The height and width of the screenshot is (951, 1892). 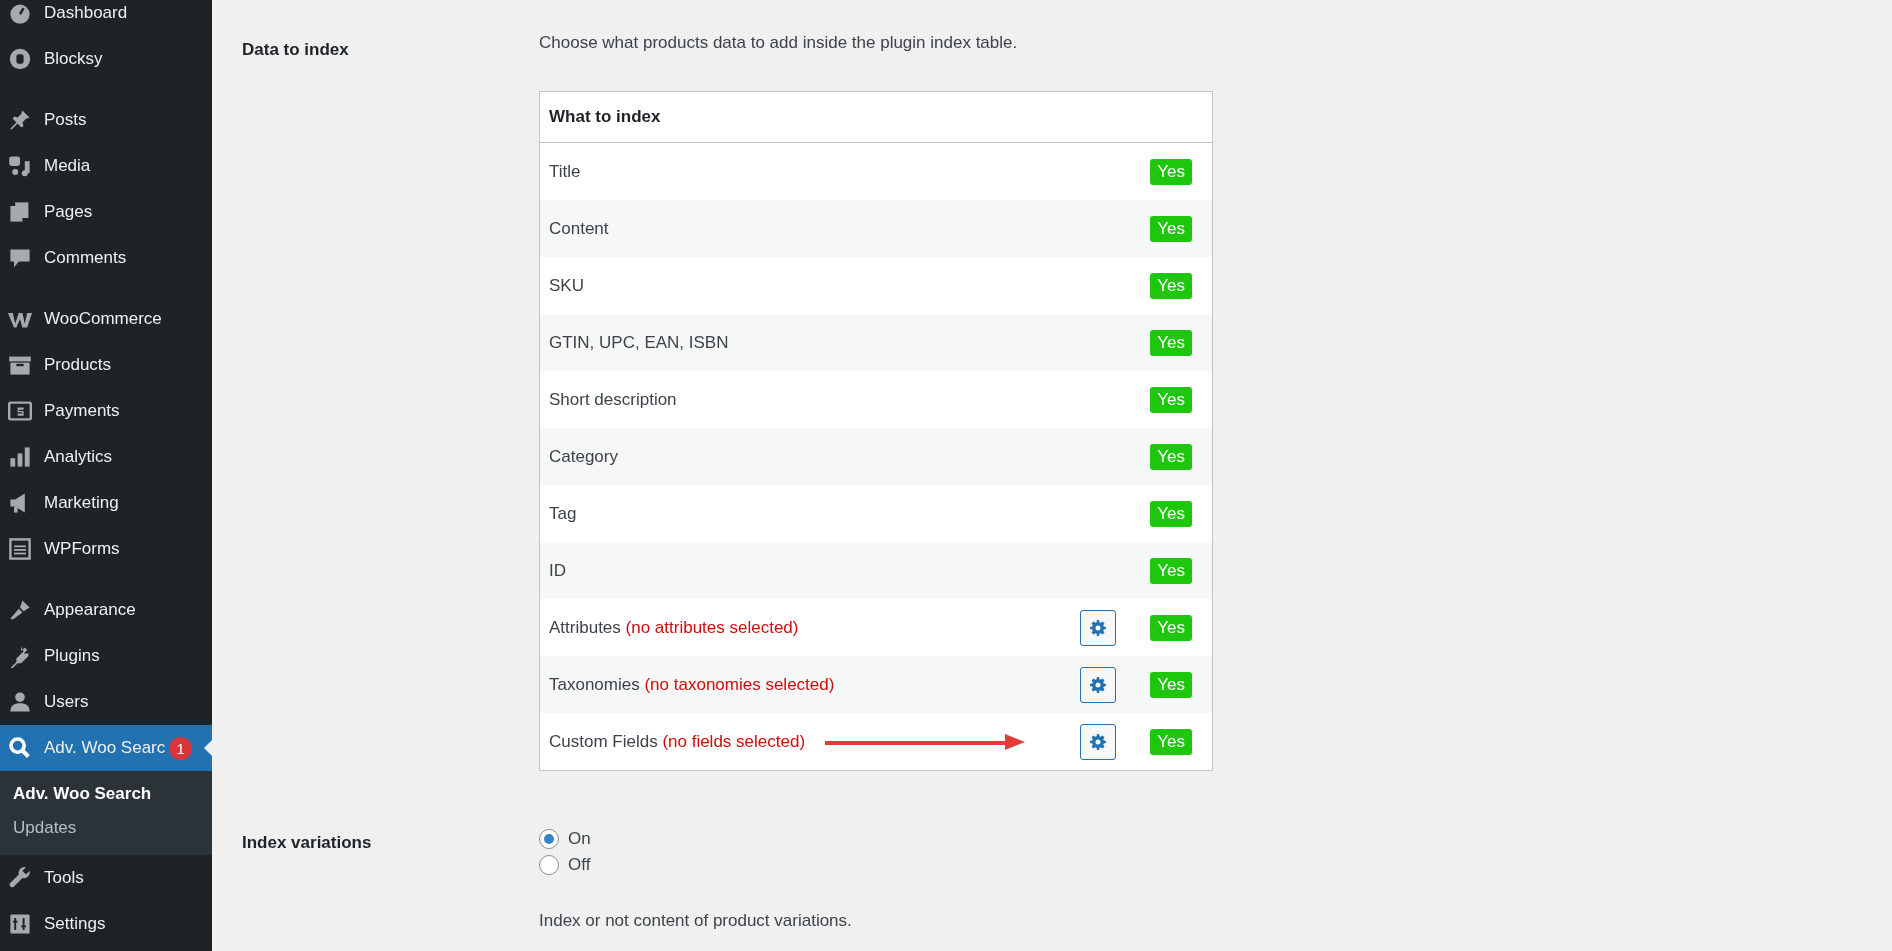 I want to click on row-label: SKU, so click(x=566, y=285).